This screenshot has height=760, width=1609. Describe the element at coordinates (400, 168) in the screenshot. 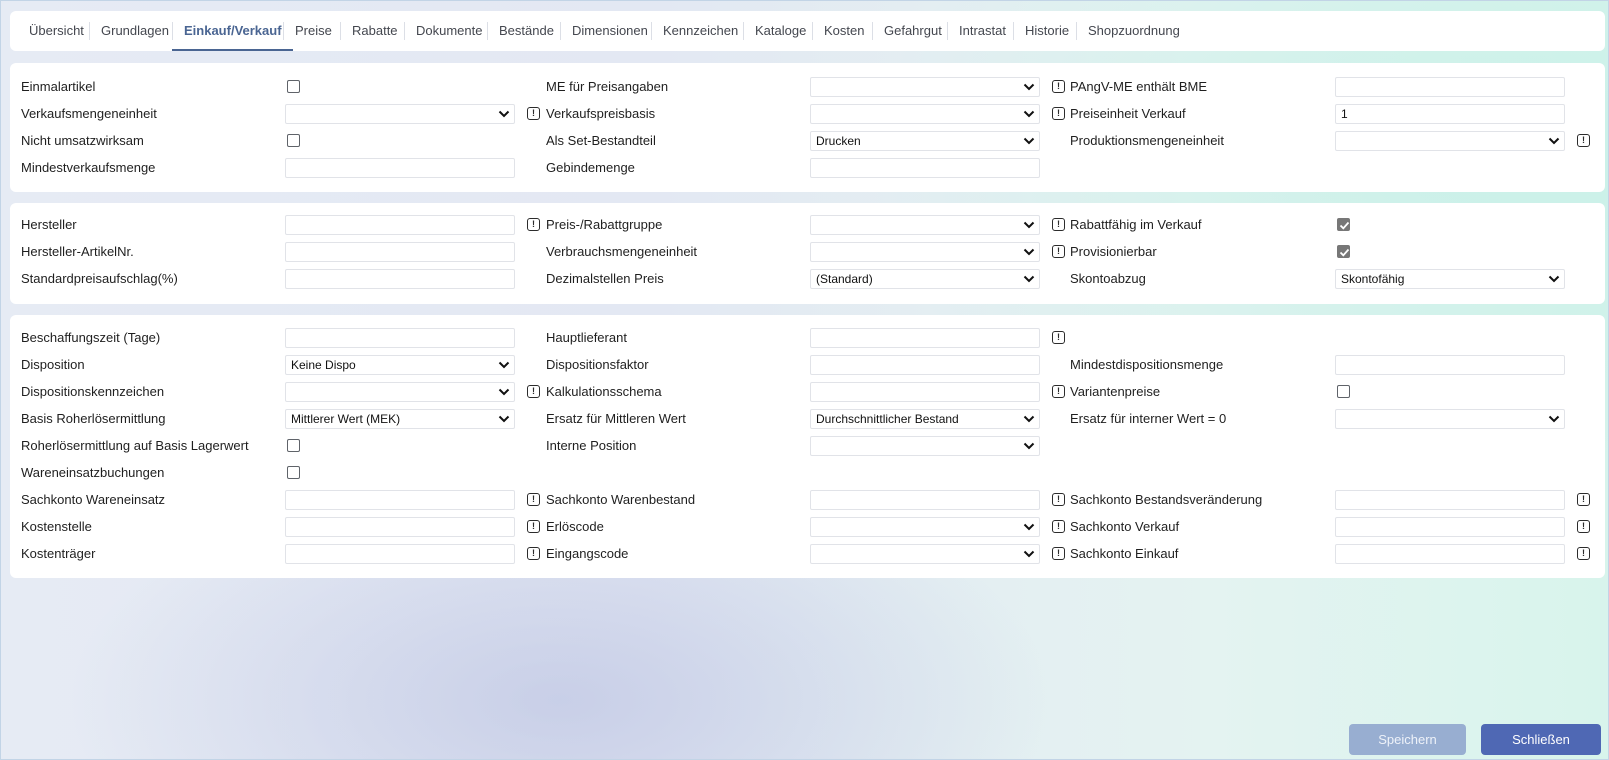

I see `mindestverkaufsmenge-input` at that location.